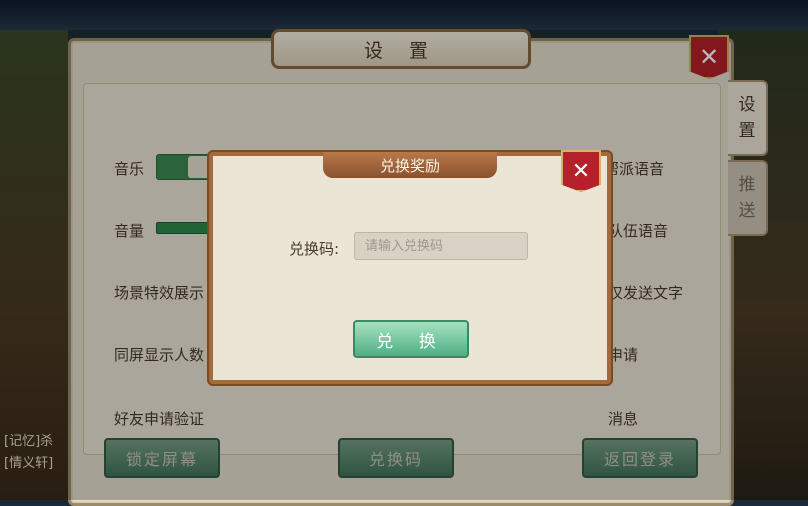 This screenshot has width=808, height=506. Describe the element at coordinates (314, 249) in the screenshot. I see `redeem-code-label: 兑换码:` at that location.